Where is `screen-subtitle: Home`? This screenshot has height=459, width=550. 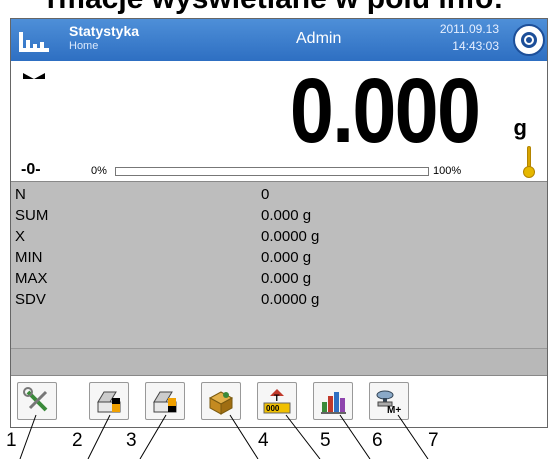 screen-subtitle: Home is located at coordinates (84, 46).